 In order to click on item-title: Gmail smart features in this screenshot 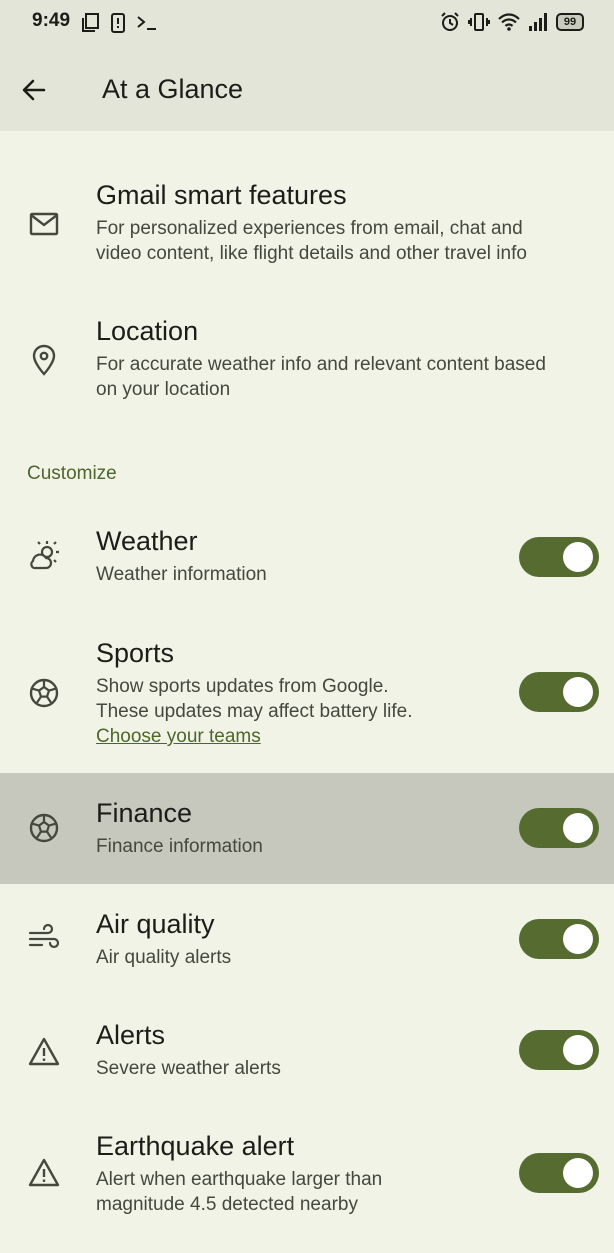, I will do `click(221, 195)`.